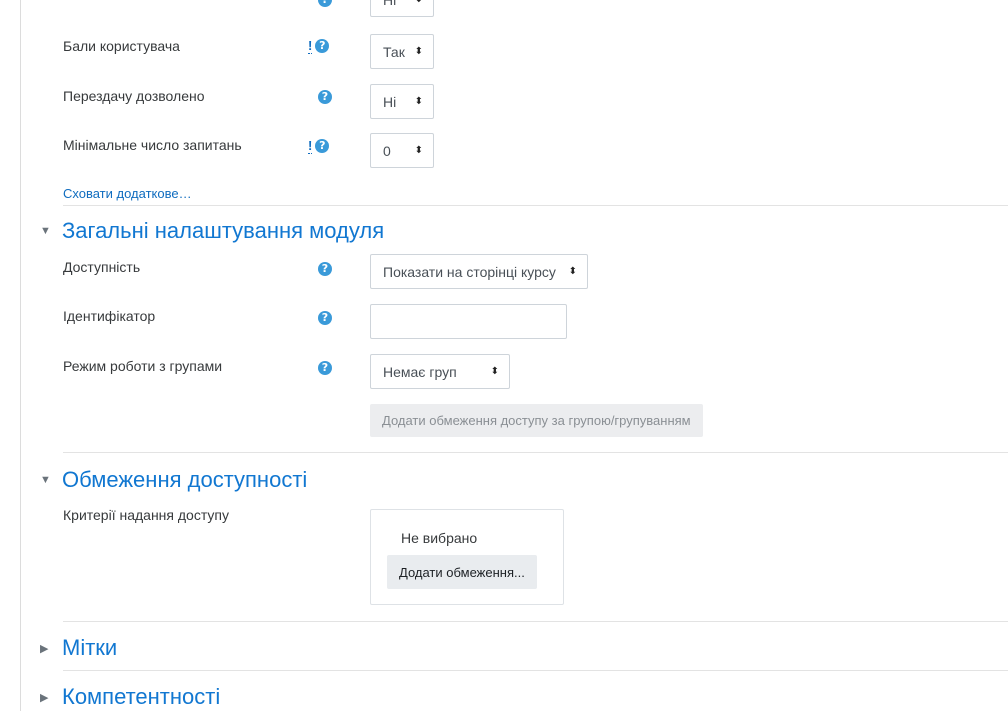  Describe the element at coordinates (141, 696) in the screenshot. I see `section-title: Компетентності` at that location.